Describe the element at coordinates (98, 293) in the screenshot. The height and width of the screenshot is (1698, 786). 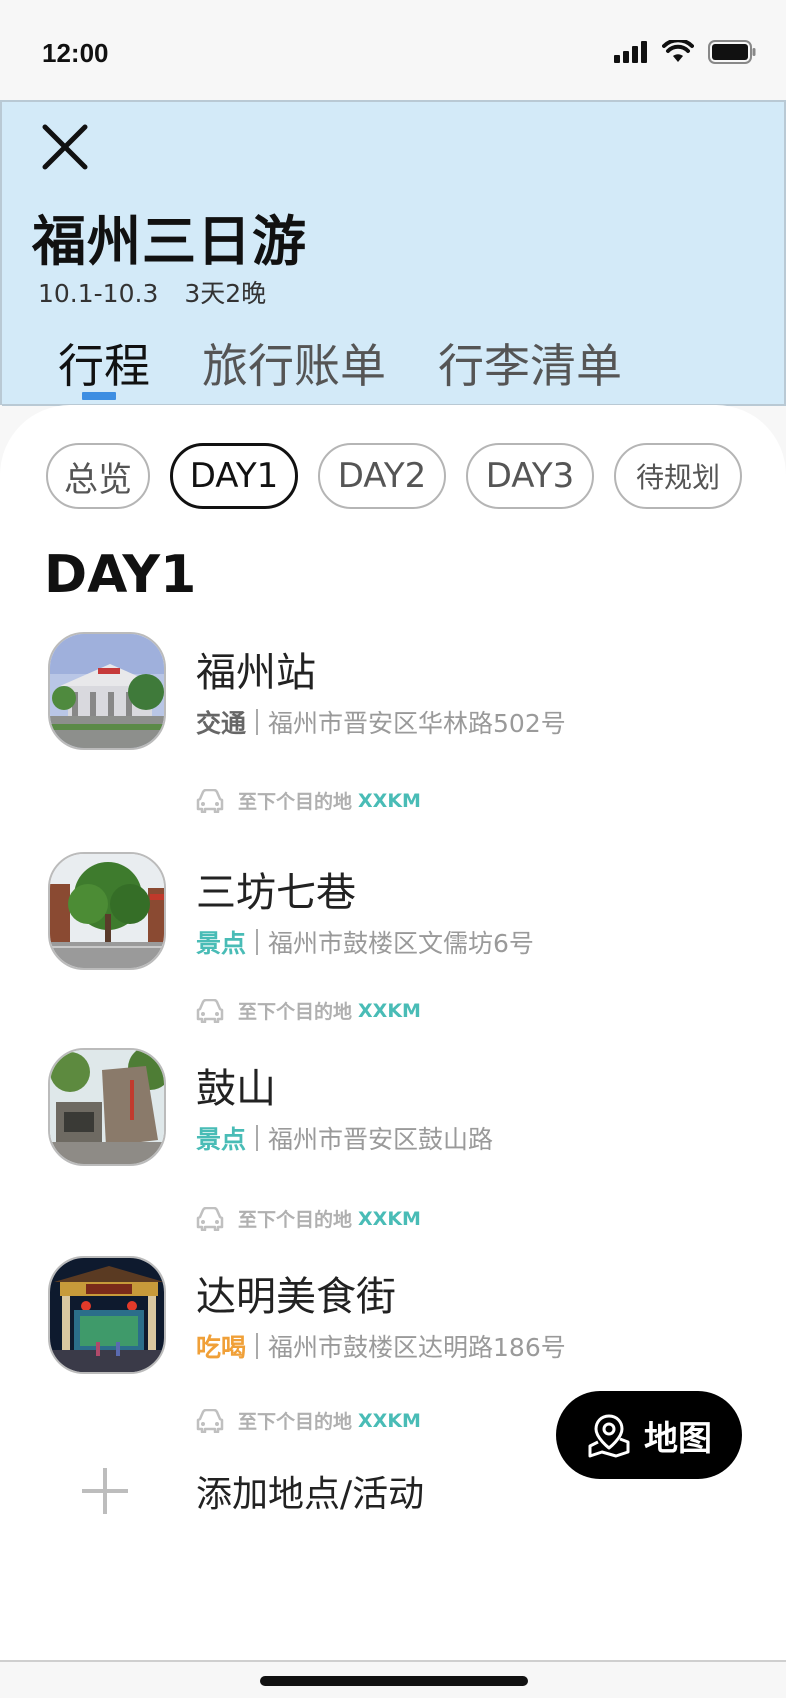
I see `trip-date-range: 10.1-10.3` at that location.